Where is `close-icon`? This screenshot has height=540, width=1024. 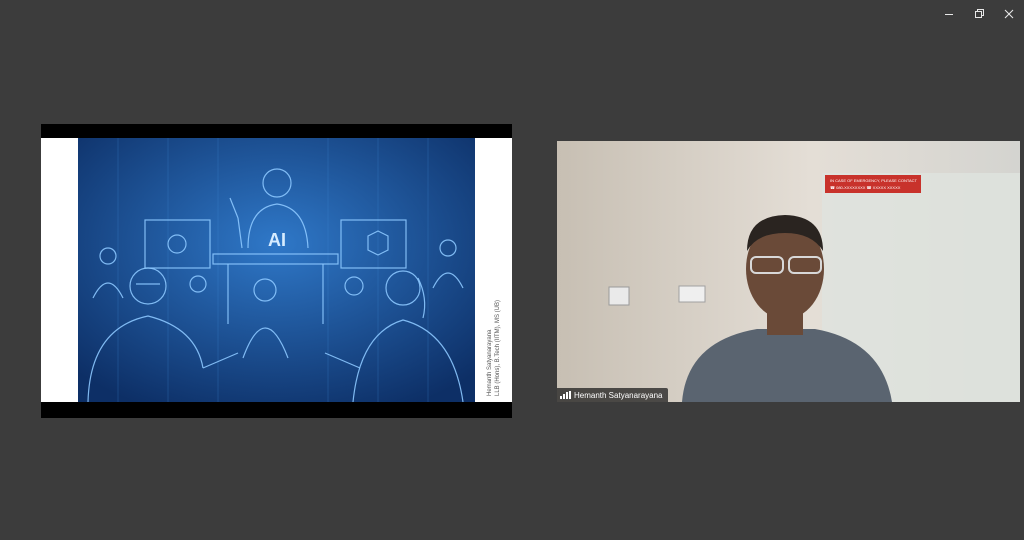
close-icon is located at coordinates (1009, 14).